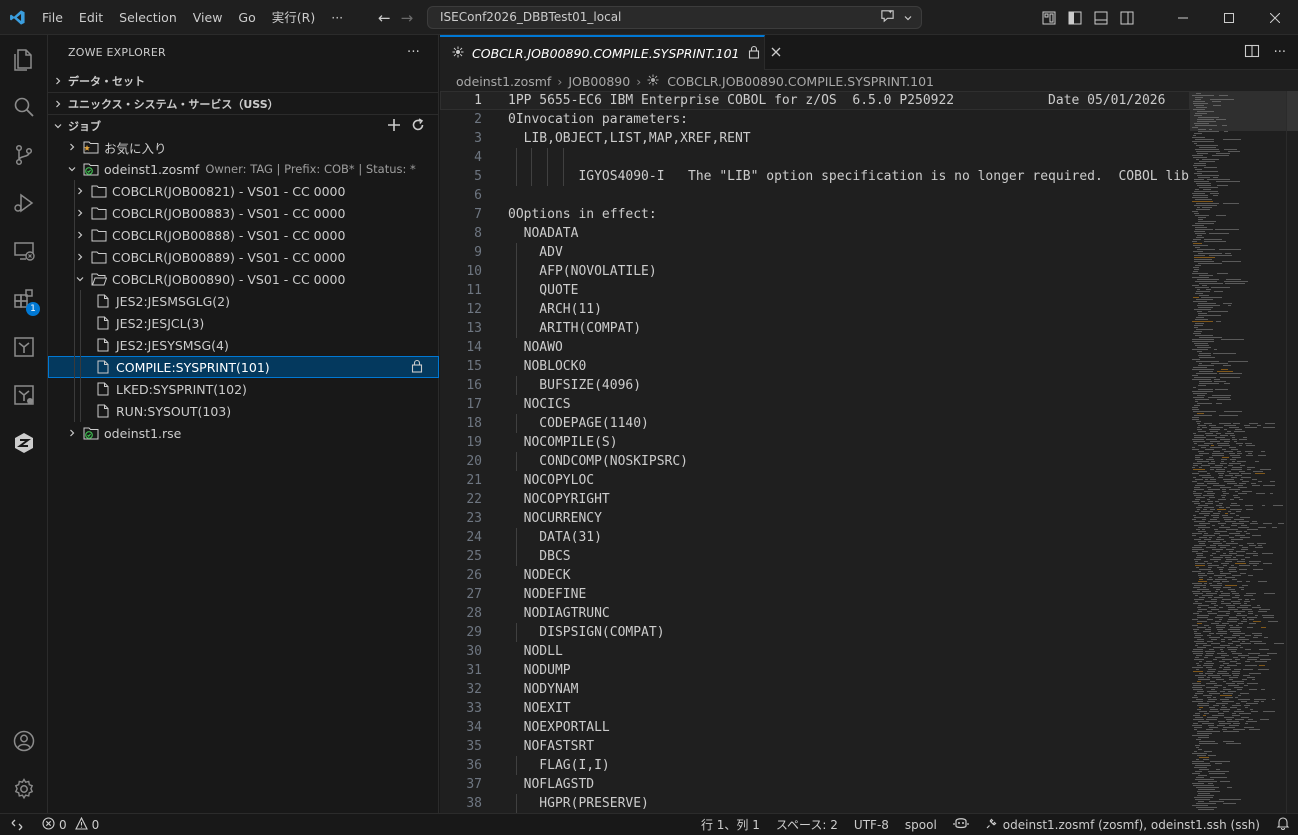 Image resolution: width=1298 pixels, height=835 pixels. Describe the element at coordinates (815, 556) in the screenshot. I see `code-line: 25 DBCS` at that location.